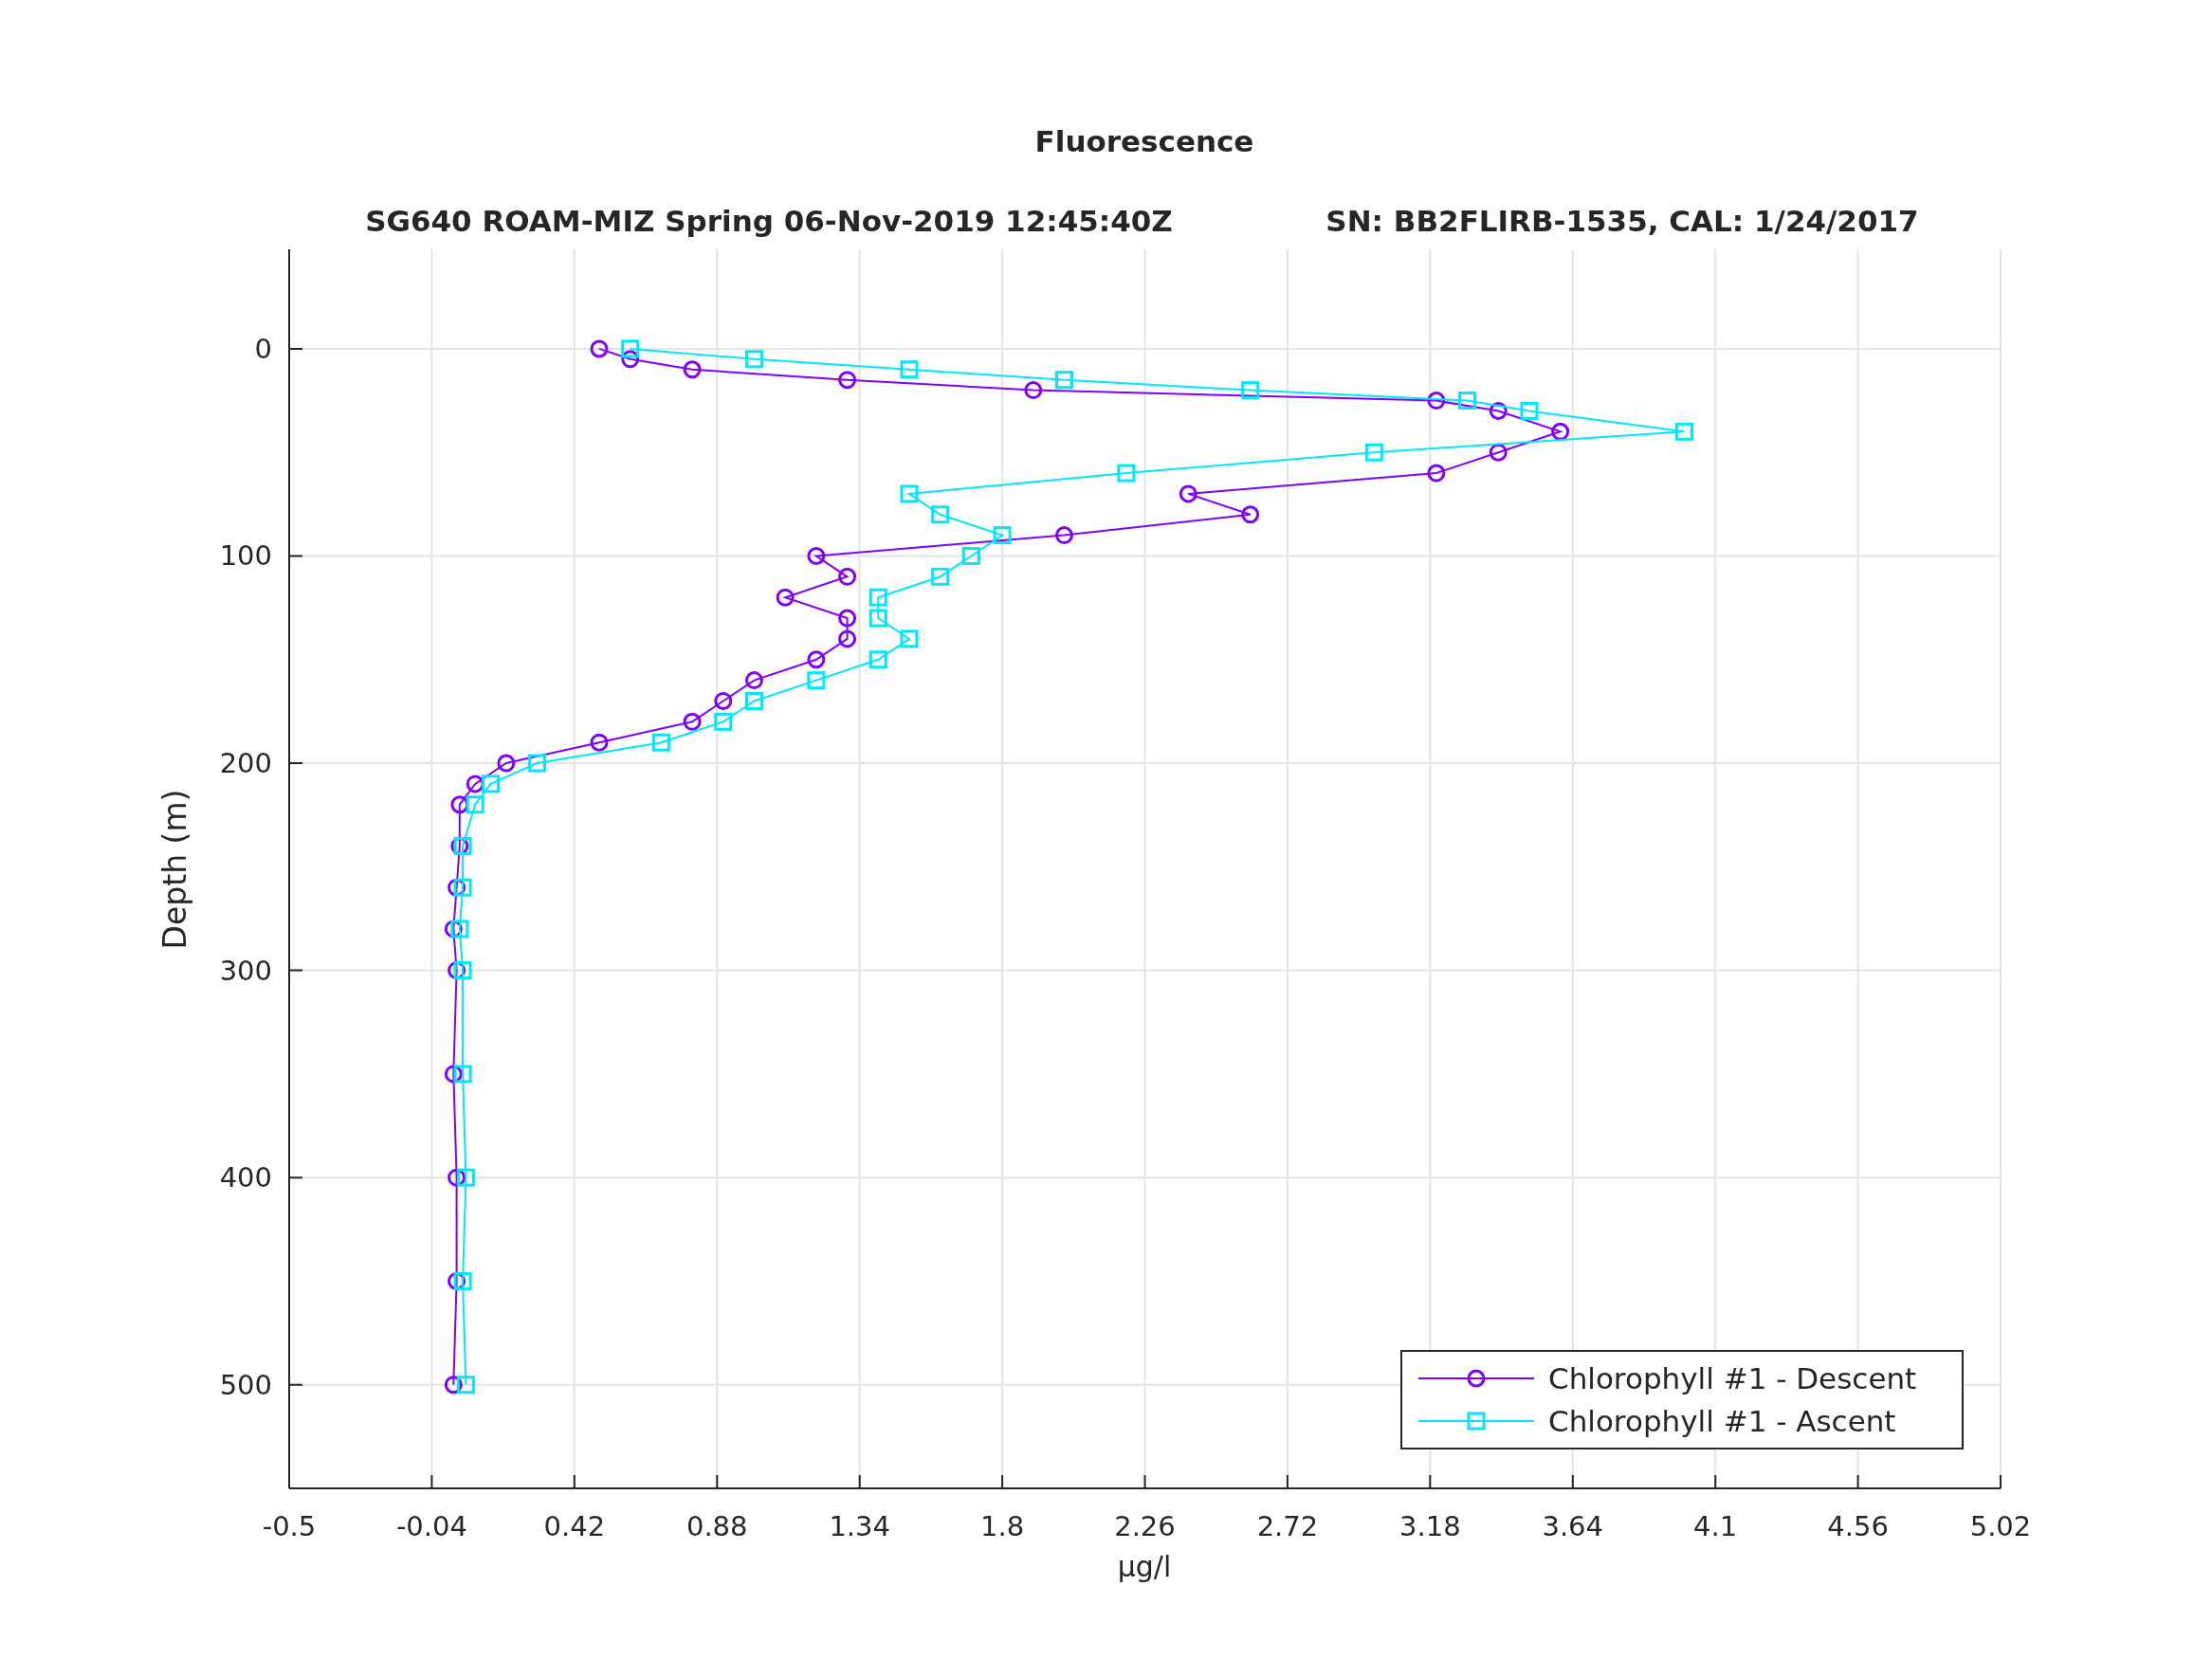 This screenshot has width=2212, height=1659. What do you see at coordinates (1430, 1526) in the screenshot?
I see `tick-label: 3.18` at bounding box center [1430, 1526].